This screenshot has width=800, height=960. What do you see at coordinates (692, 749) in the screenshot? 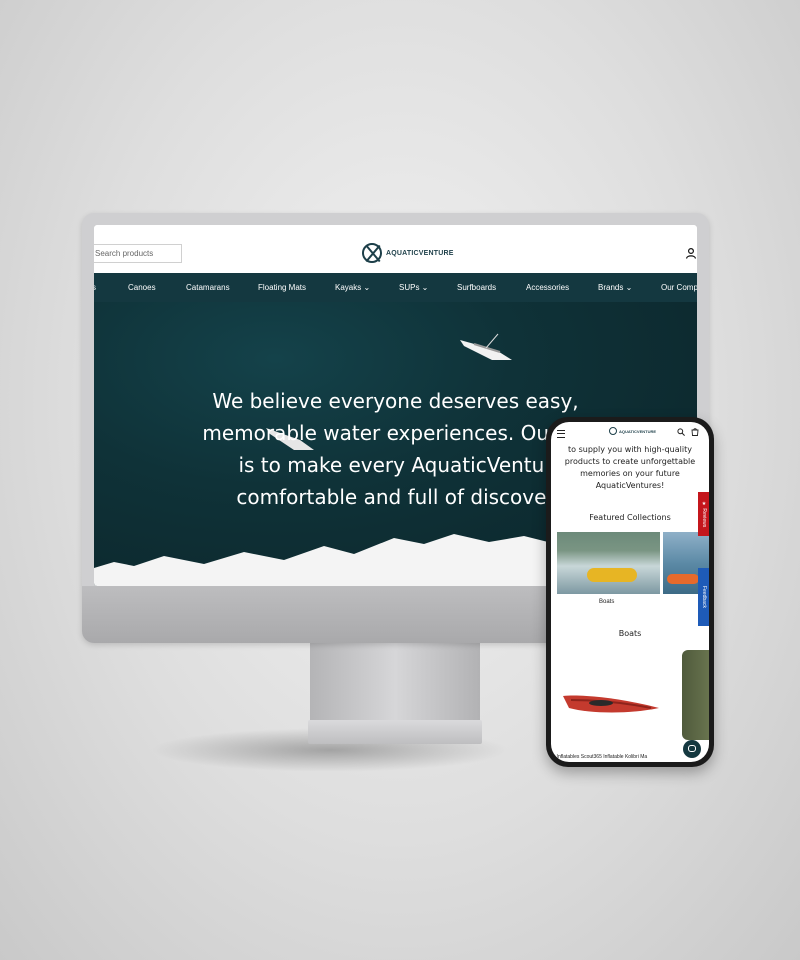
I see `chat-bubble-icon` at bounding box center [692, 749].